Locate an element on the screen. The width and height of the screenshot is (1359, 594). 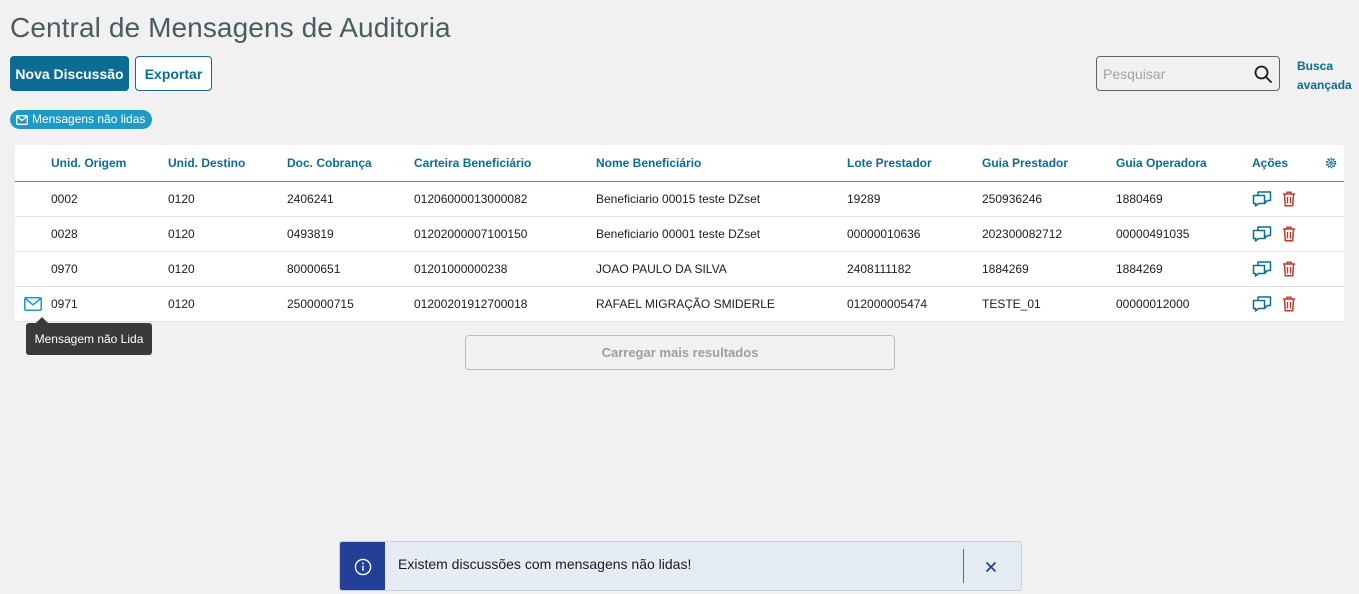
info-icon is located at coordinates (362, 567).